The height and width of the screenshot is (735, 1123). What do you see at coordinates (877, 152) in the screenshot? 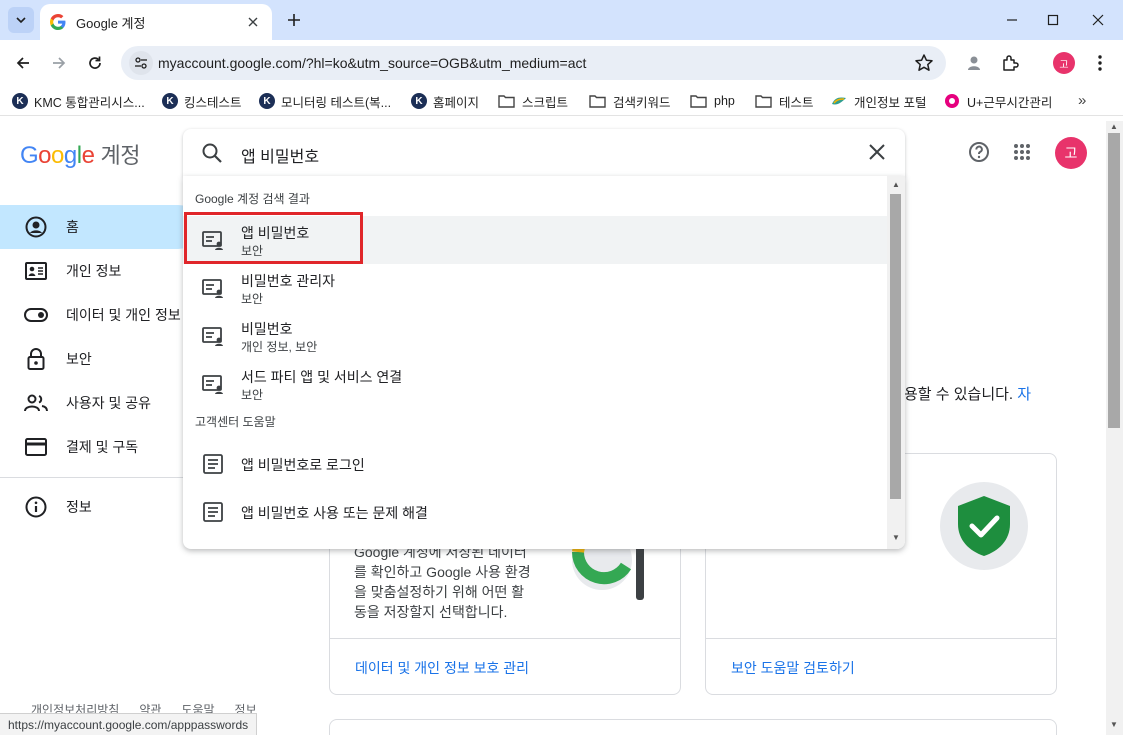
I see `clear-search-icon` at bounding box center [877, 152].